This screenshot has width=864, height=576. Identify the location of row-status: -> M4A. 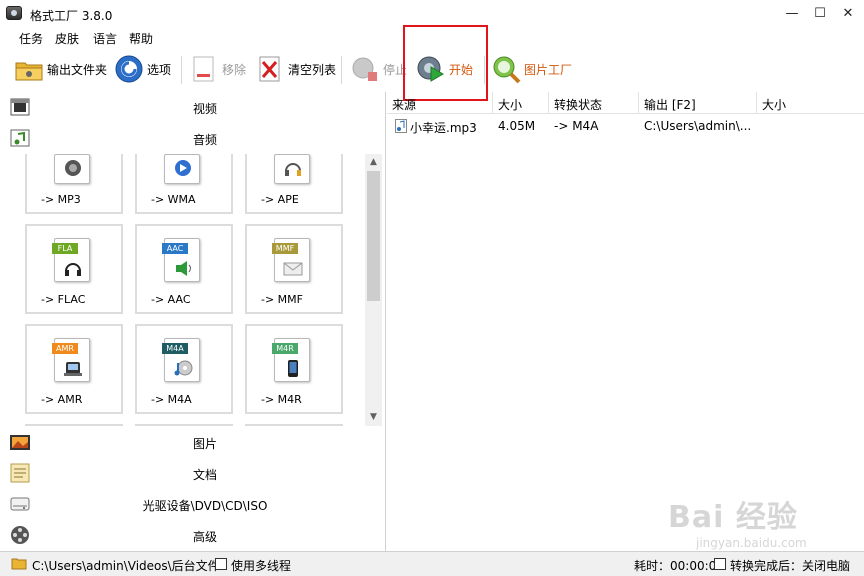
(576, 126).